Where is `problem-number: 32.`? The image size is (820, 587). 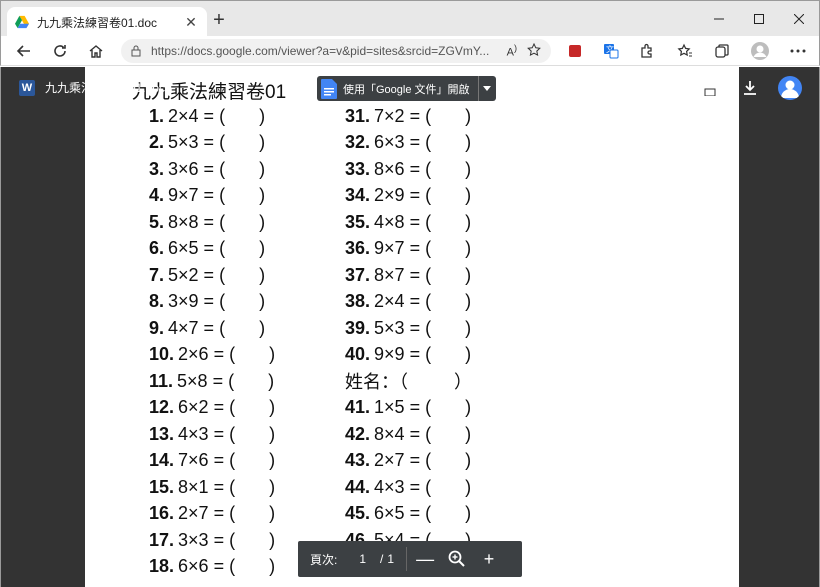
problem-number: 32. is located at coordinates (358, 142).